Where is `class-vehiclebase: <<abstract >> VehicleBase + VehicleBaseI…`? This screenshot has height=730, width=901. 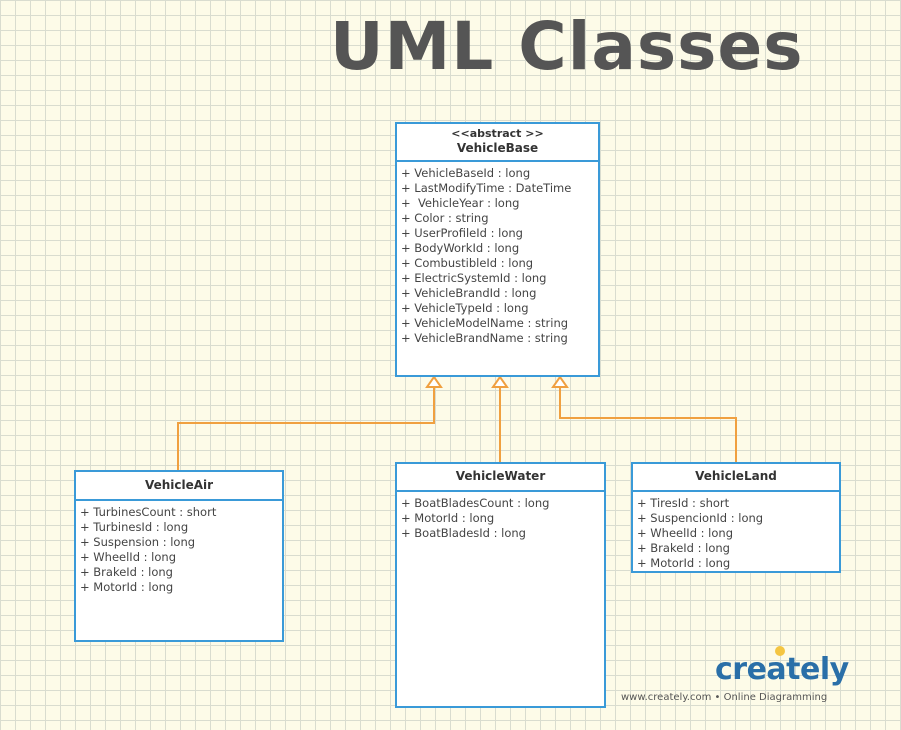
class-vehiclebase: <<abstract >> VehicleBase + VehicleBaseI… is located at coordinates (497, 249).